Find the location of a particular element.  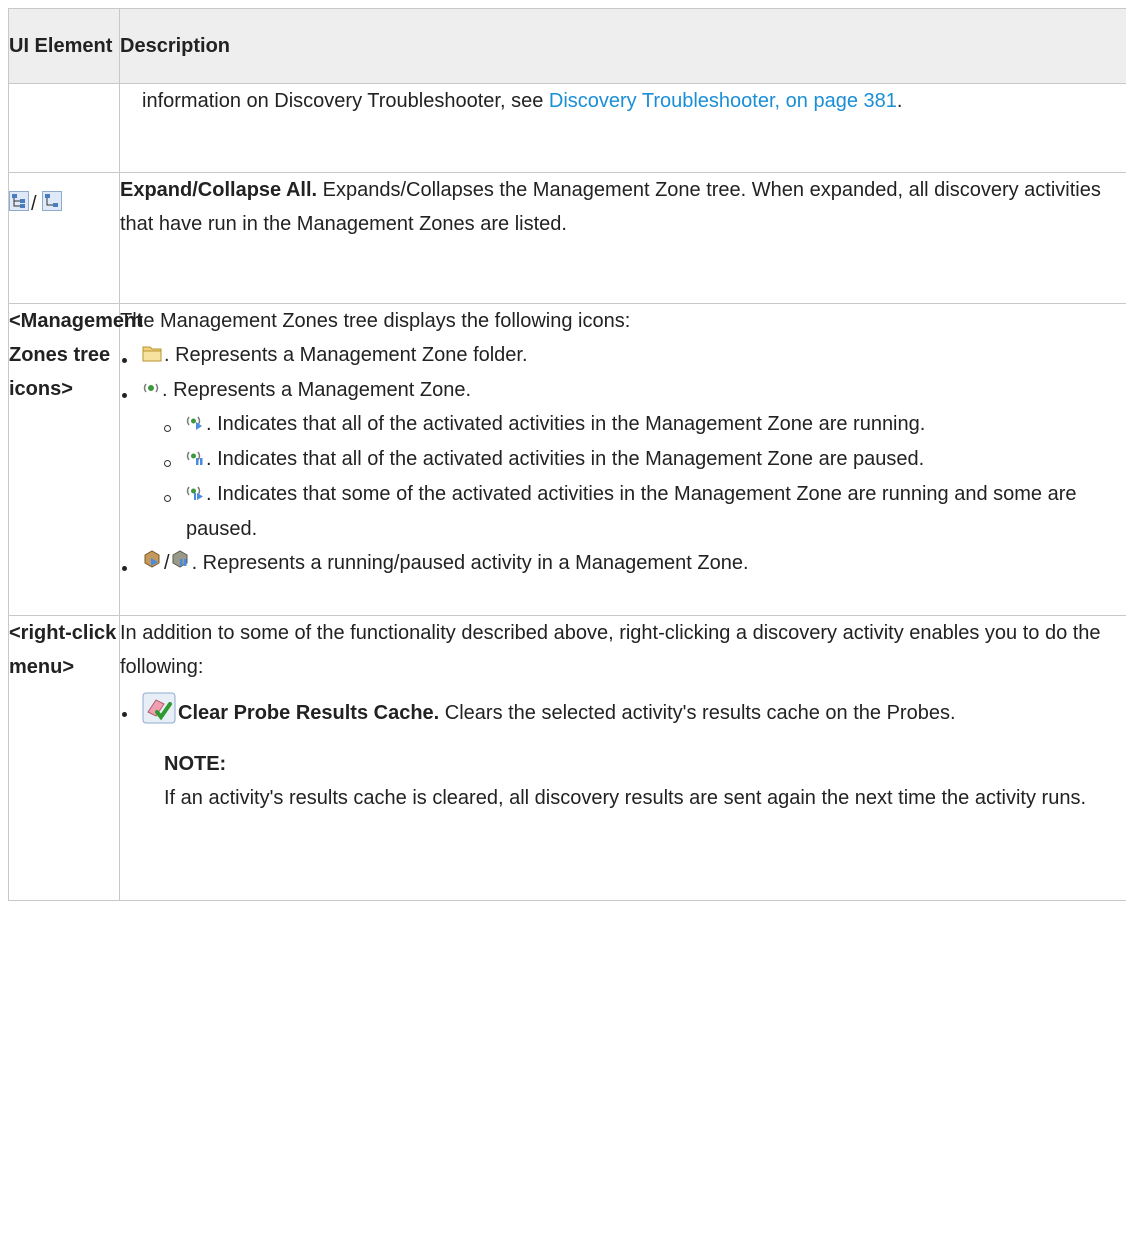

clear-cache-icon is located at coordinates (159, 713).